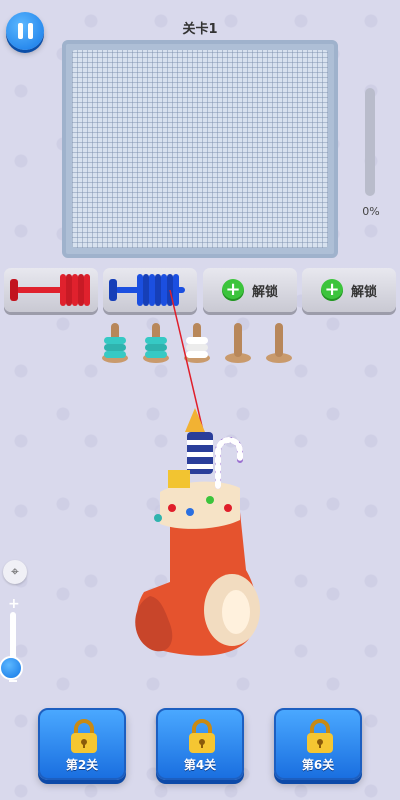 The image size is (400, 800). Describe the element at coordinates (229, 463) in the screenshot. I see `candy-cane` at that location.